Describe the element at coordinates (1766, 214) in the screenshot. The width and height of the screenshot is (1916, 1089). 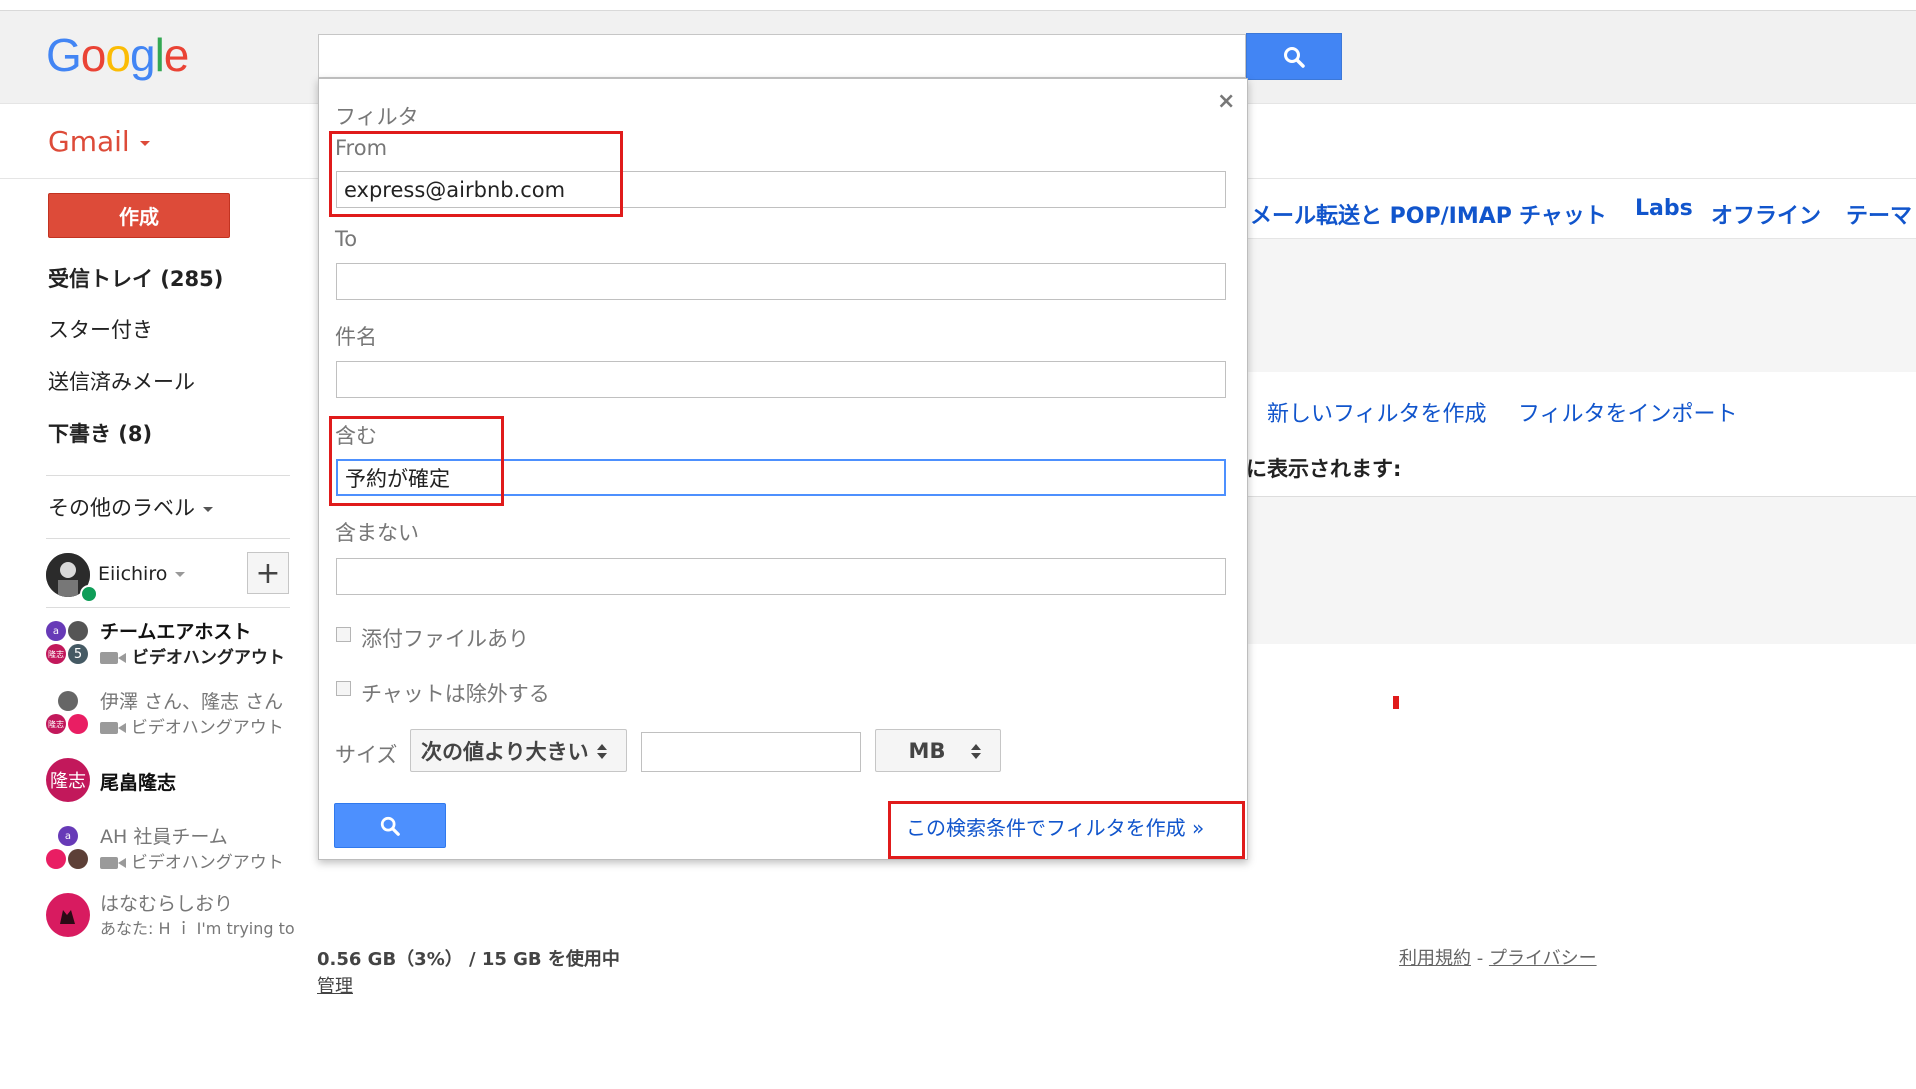
I see `tab-offline: オフライン` at that location.